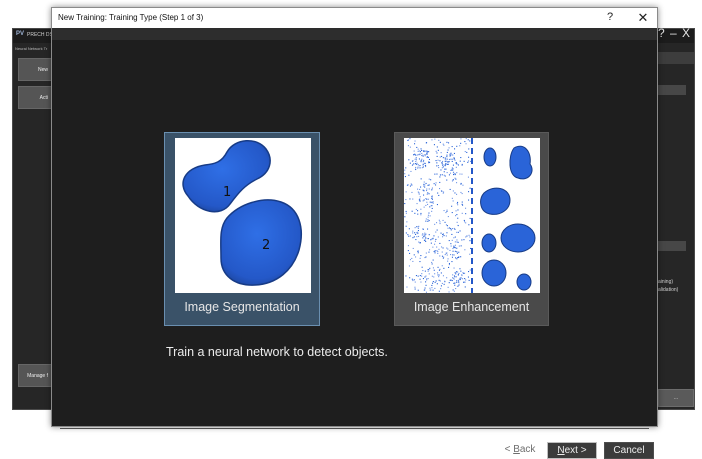  Describe the element at coordinates (508, 218) in the screenshot. I see `clean-half` at that location.